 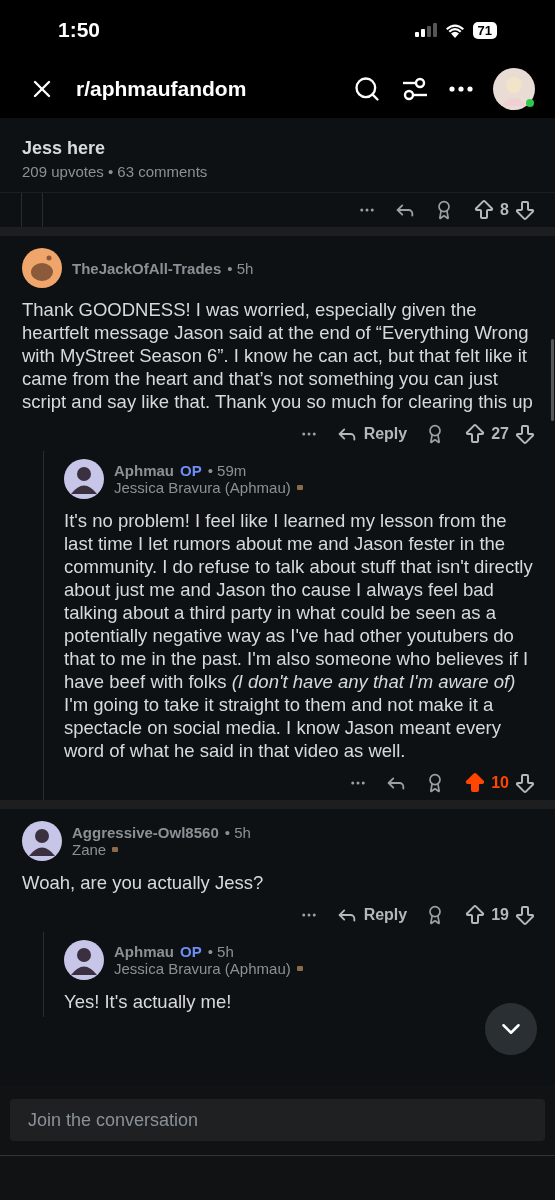 I want to click on signal-icon, so click(x=425, y=30).